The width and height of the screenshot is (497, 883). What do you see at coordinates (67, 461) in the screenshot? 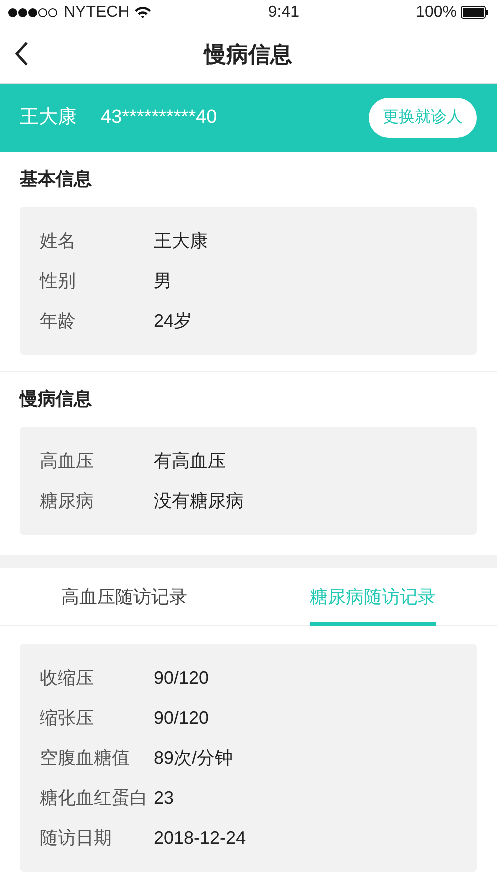
I see `field-label: 高血压` at bounding box center [67, 461].